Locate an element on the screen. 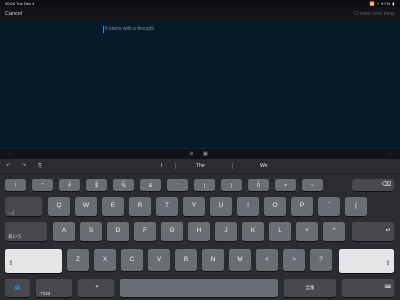 This screenshot has width=400, height=300. key-backtick: ` is located at coordinates (329, 206).